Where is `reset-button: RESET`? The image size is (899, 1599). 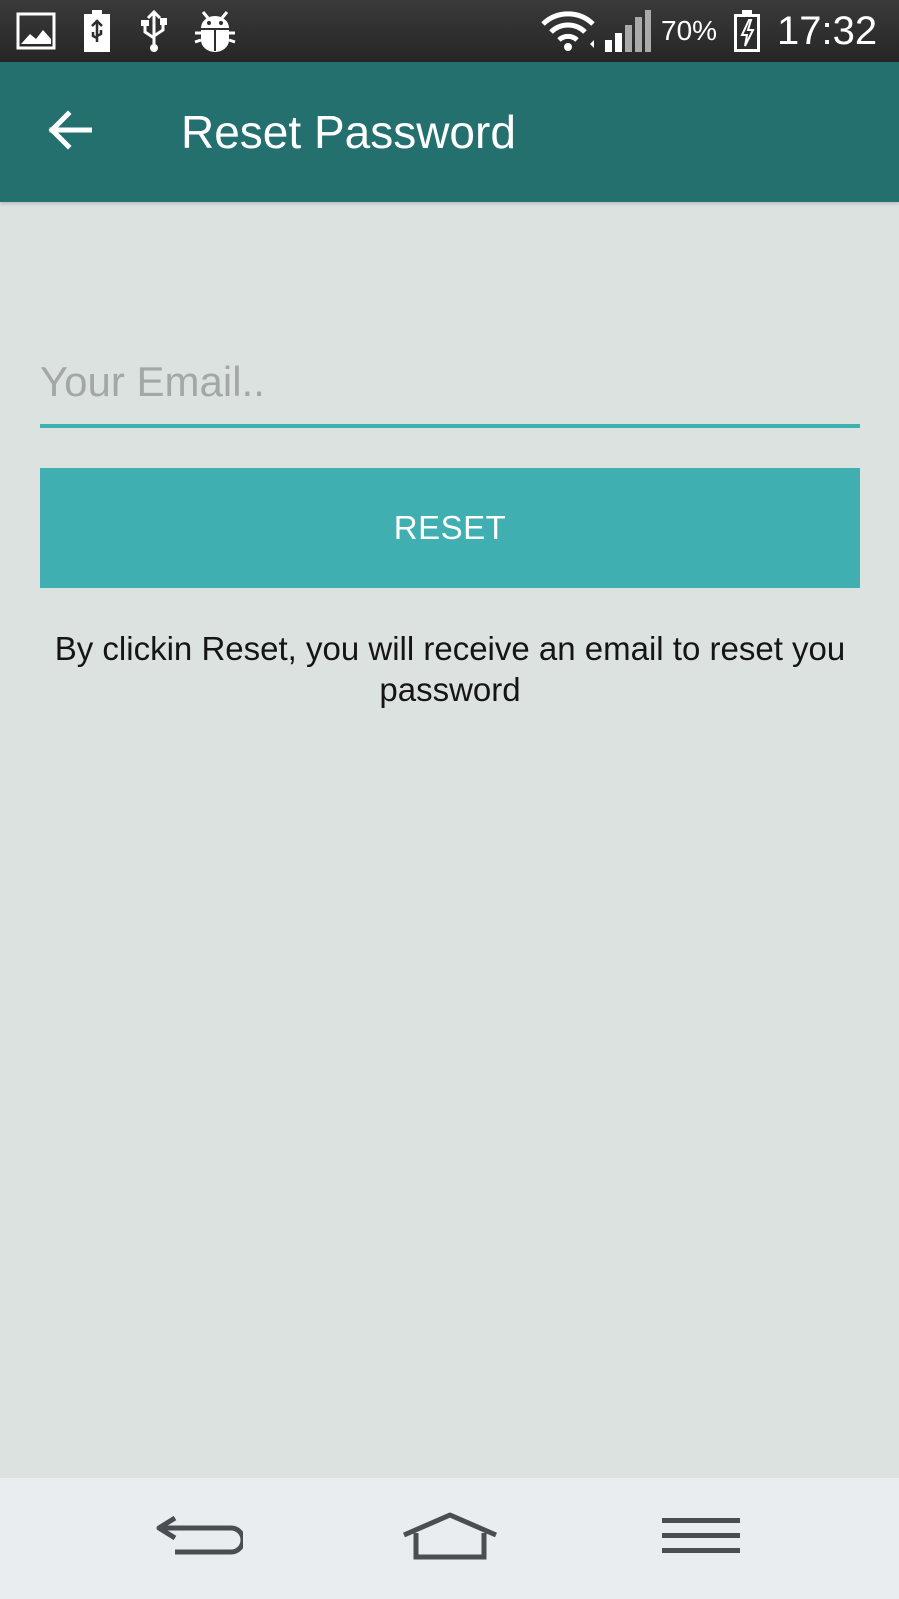
reset-button: RESET is located at coordinates (450, 528).